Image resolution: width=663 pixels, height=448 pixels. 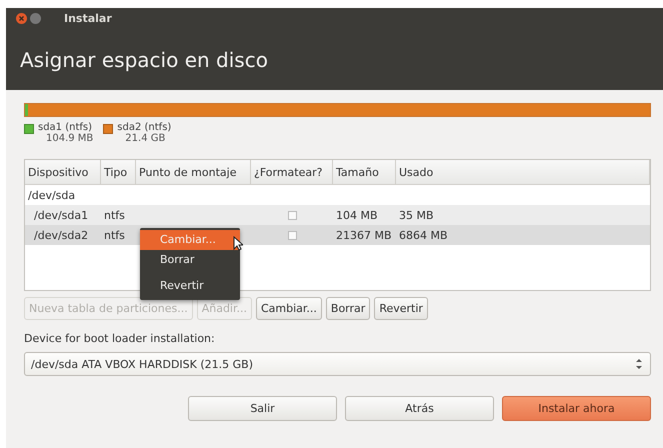 What do you see at coordinates (63, 172) in the screenshot?
I see `column-header: Dispositivo` at bounding box center [63, 172].